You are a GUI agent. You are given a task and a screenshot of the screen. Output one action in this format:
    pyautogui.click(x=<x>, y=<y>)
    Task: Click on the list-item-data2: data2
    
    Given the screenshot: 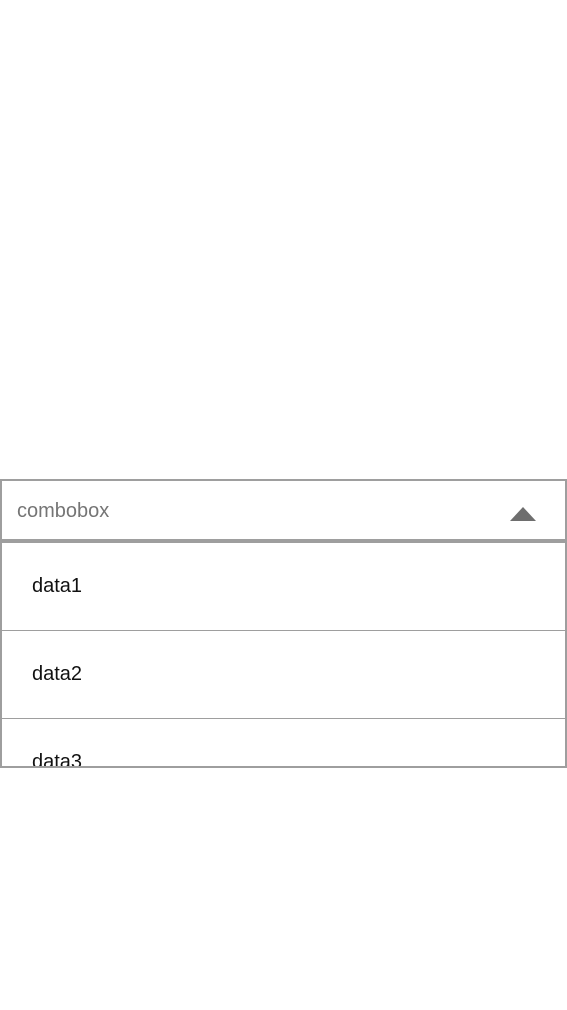 What is the action you would take?
    pyautogui.click(x=283, y=675)
    